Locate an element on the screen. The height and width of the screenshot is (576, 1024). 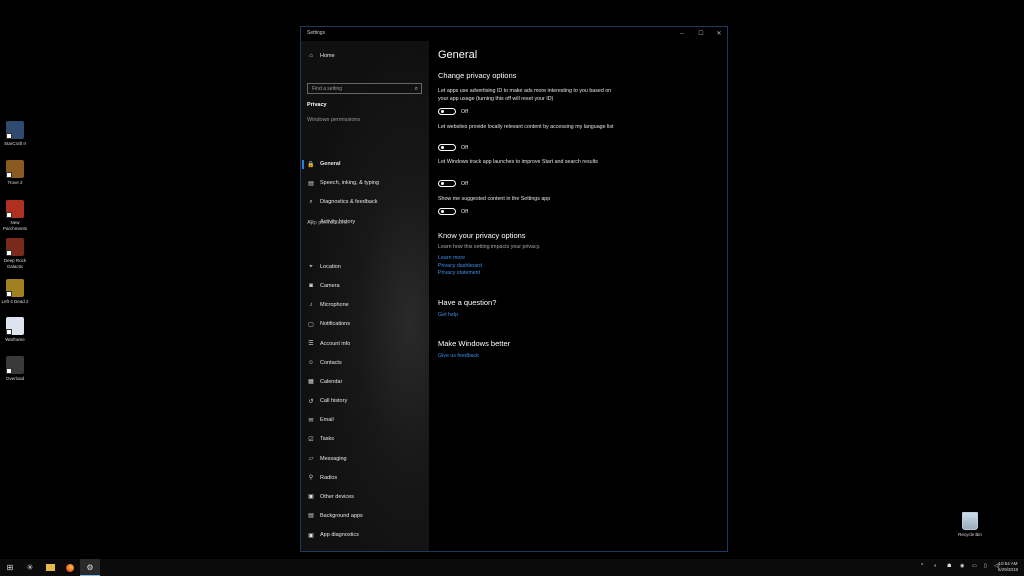
sidebar-item-messaging: ▱ Messaging is located at coordinates (366, 459).